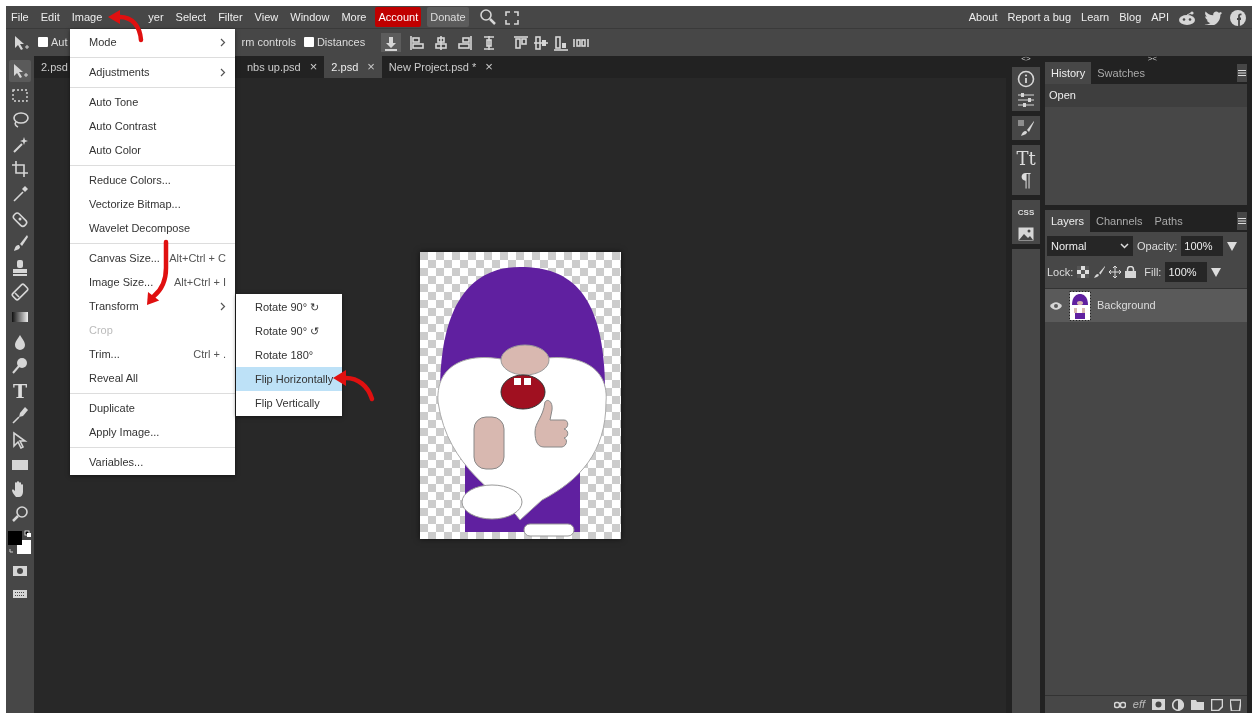 Image resolution: width=1252 pixels, height=713 pixels. What do you see at coordinates (1160, 17) in the screenshot?
I see `header-link: API` at bounding box center [1160, 17].